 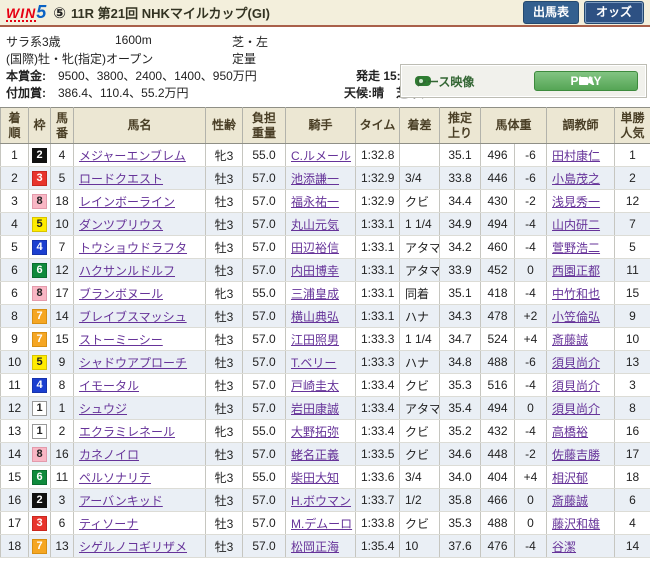 I want to click on horse-name-link: カネノイロ, so click(x=109, y=455).